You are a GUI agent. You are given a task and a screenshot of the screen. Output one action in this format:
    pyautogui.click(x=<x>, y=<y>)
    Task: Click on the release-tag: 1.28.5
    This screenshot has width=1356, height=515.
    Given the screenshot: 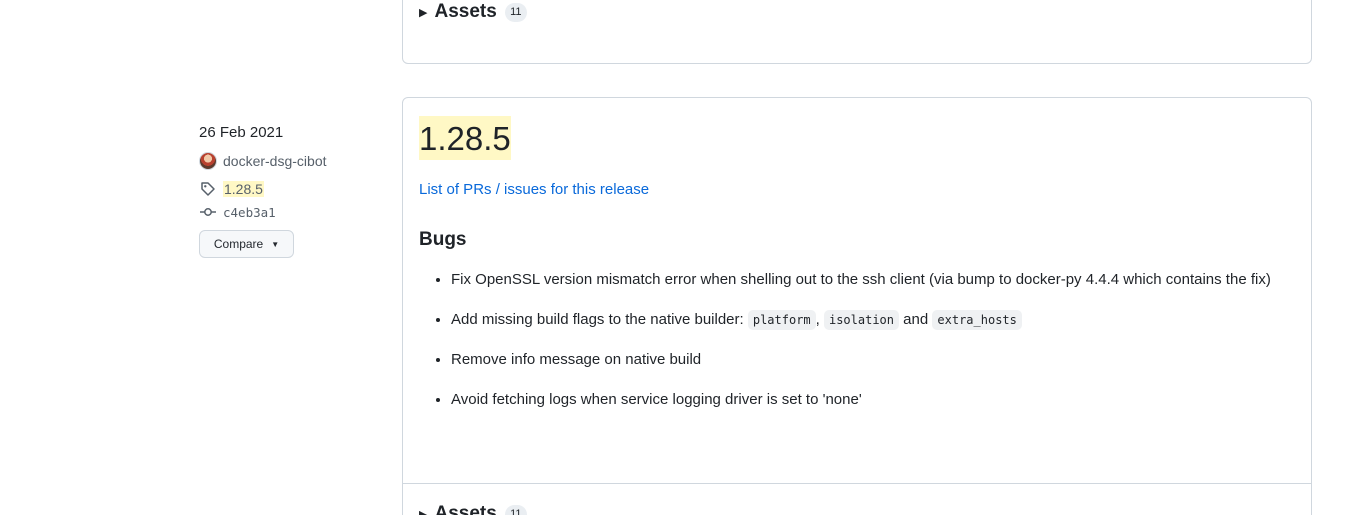 What is the action you would take?
    pyautogui.click(x=294, y=189)
    